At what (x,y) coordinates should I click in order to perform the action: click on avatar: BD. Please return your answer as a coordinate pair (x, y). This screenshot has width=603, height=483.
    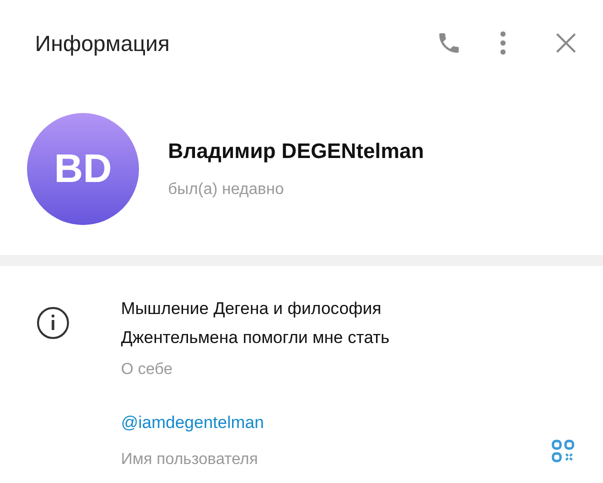
    Looking at the image, I should click on (83, 169).